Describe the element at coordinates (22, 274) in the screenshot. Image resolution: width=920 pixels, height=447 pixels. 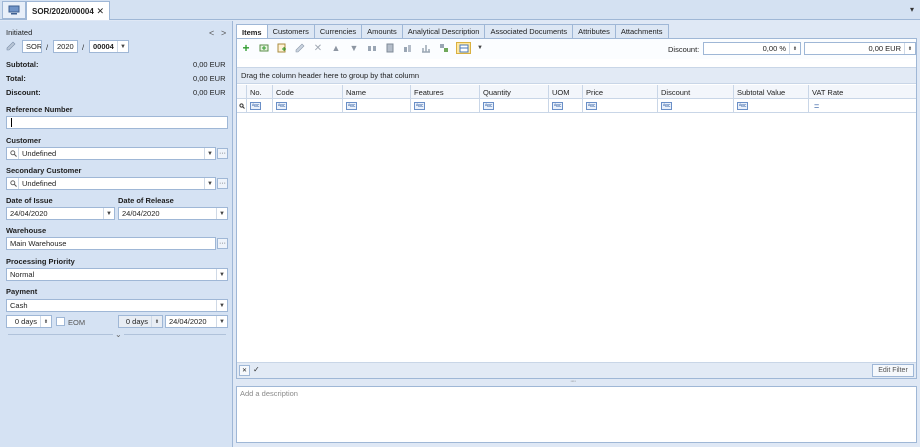
I see `processing-priority-value: Normal` at that location.